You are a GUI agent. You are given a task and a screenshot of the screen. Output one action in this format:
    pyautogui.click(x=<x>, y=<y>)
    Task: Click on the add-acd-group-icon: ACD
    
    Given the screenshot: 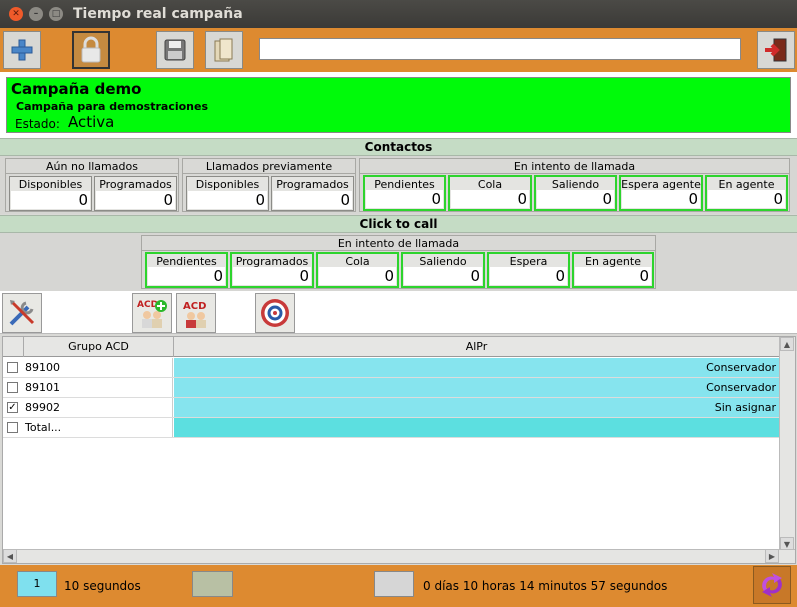 What is the action you would take?
    pyautogui.click(x=152, y=314)
    